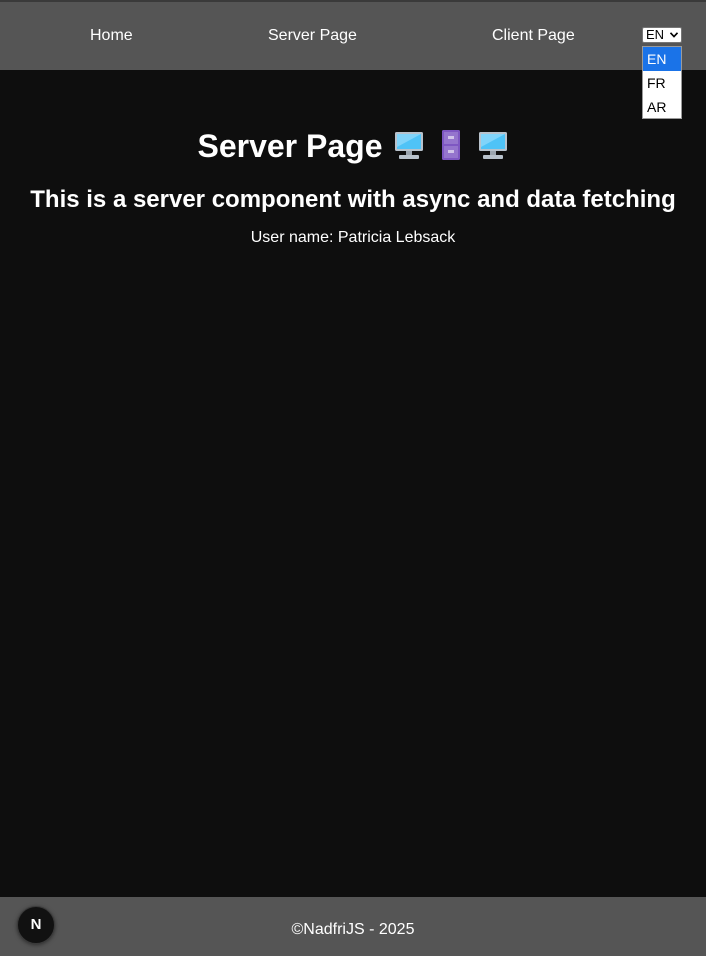 The height and width of the screenshot is (956, 706). What do you see at coordinates (662, 107) in the screenshot?
I see `language-option-ar: AR` at bounding box center [662, 107].